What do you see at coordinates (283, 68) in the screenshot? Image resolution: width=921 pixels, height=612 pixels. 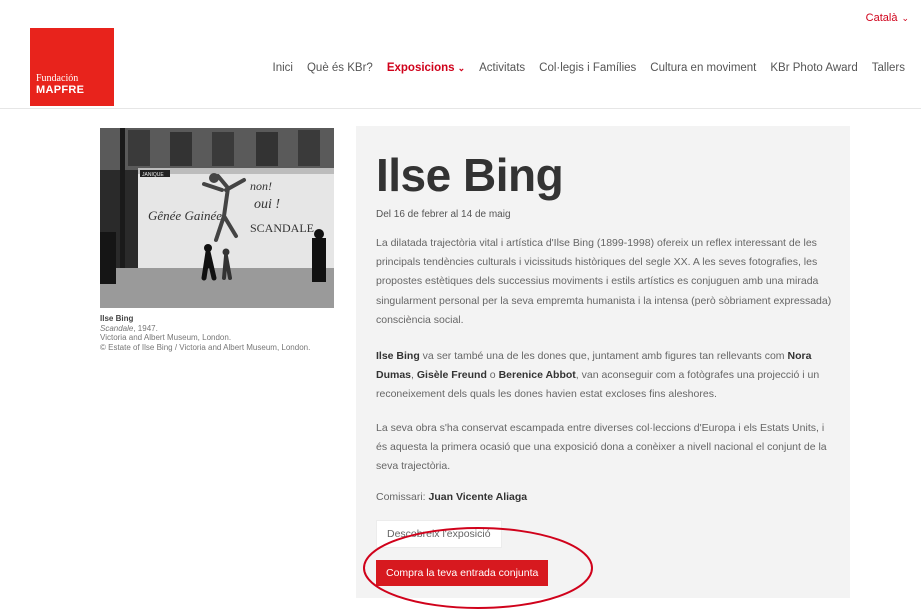 I see `nav-item-inici: Inici` at bounding box center [283, 68].